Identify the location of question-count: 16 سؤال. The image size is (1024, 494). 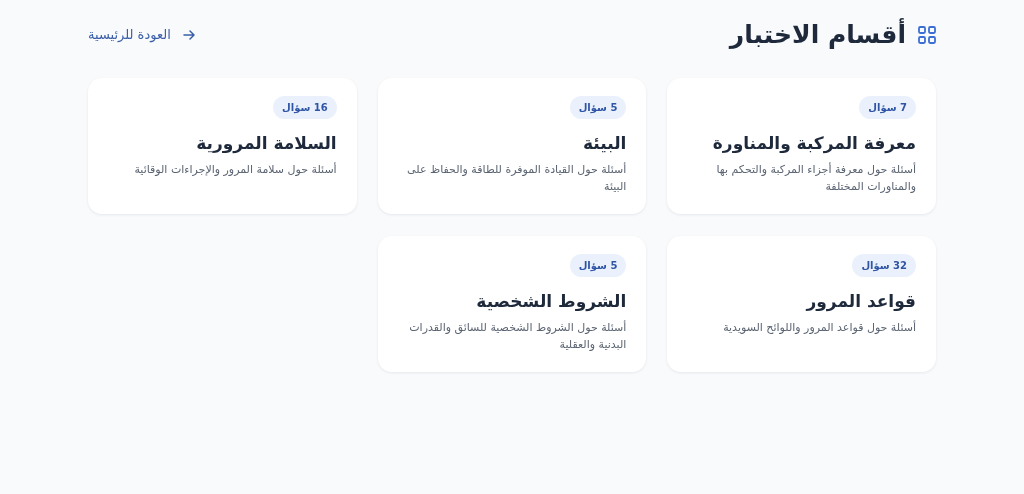
(305, 107).